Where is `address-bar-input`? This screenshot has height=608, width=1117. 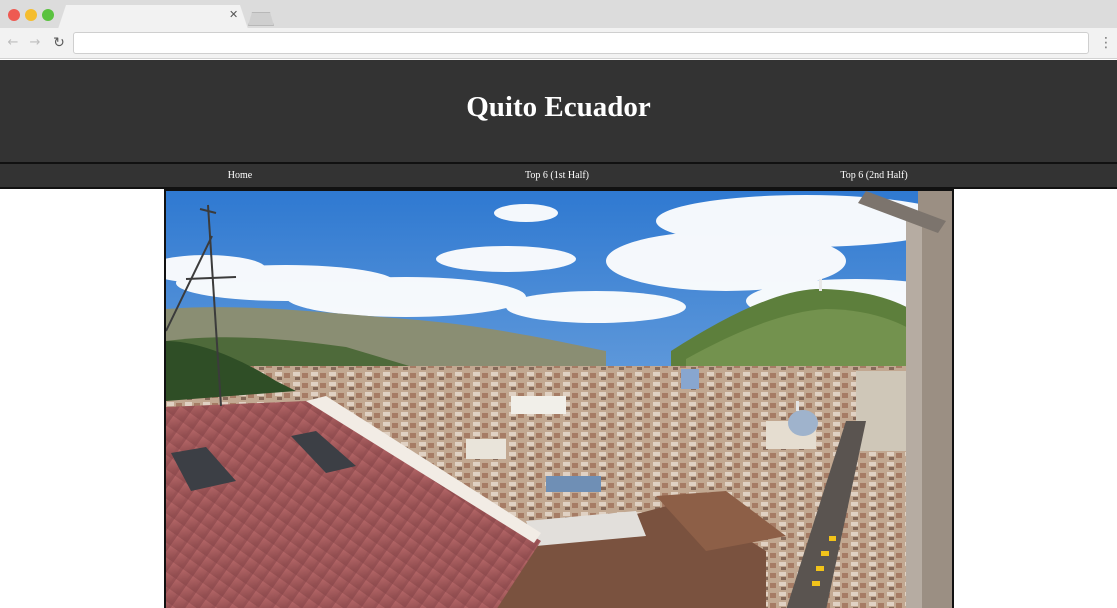
address-bar-input is located at coordinates (581, 43).